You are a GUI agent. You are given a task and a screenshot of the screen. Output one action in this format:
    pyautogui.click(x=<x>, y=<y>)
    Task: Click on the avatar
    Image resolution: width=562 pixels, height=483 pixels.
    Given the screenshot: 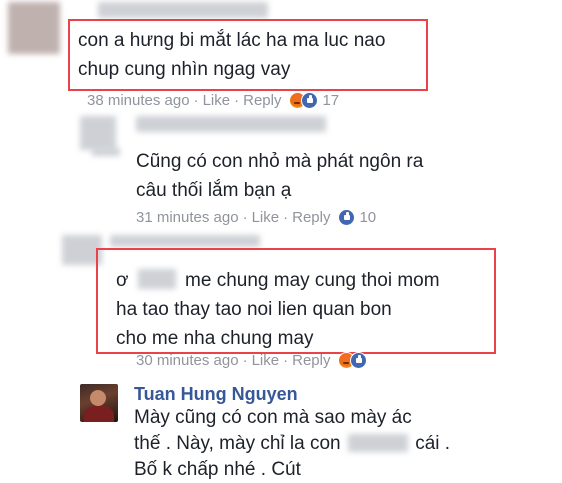 What is the action you would take?
    pyautogui.click(x=99, y=403)
    